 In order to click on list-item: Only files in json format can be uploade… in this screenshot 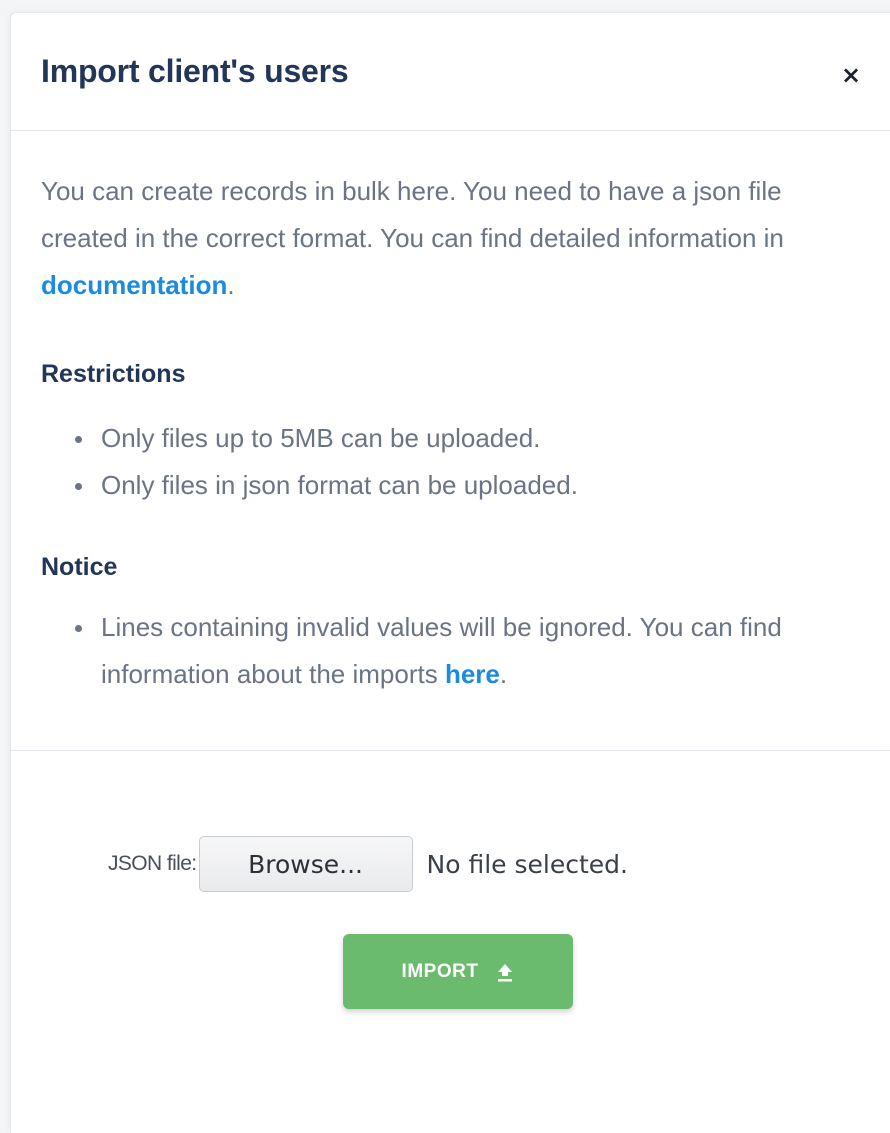, I will do `click(461, 485)`.